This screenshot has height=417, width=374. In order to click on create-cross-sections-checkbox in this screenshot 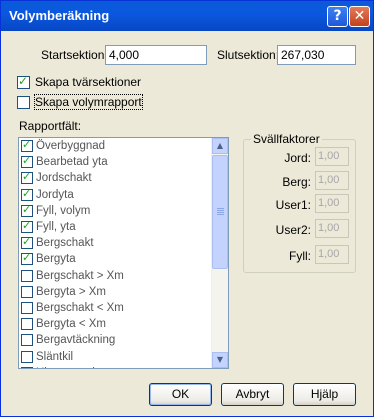, I will do `click(23, 81)`.